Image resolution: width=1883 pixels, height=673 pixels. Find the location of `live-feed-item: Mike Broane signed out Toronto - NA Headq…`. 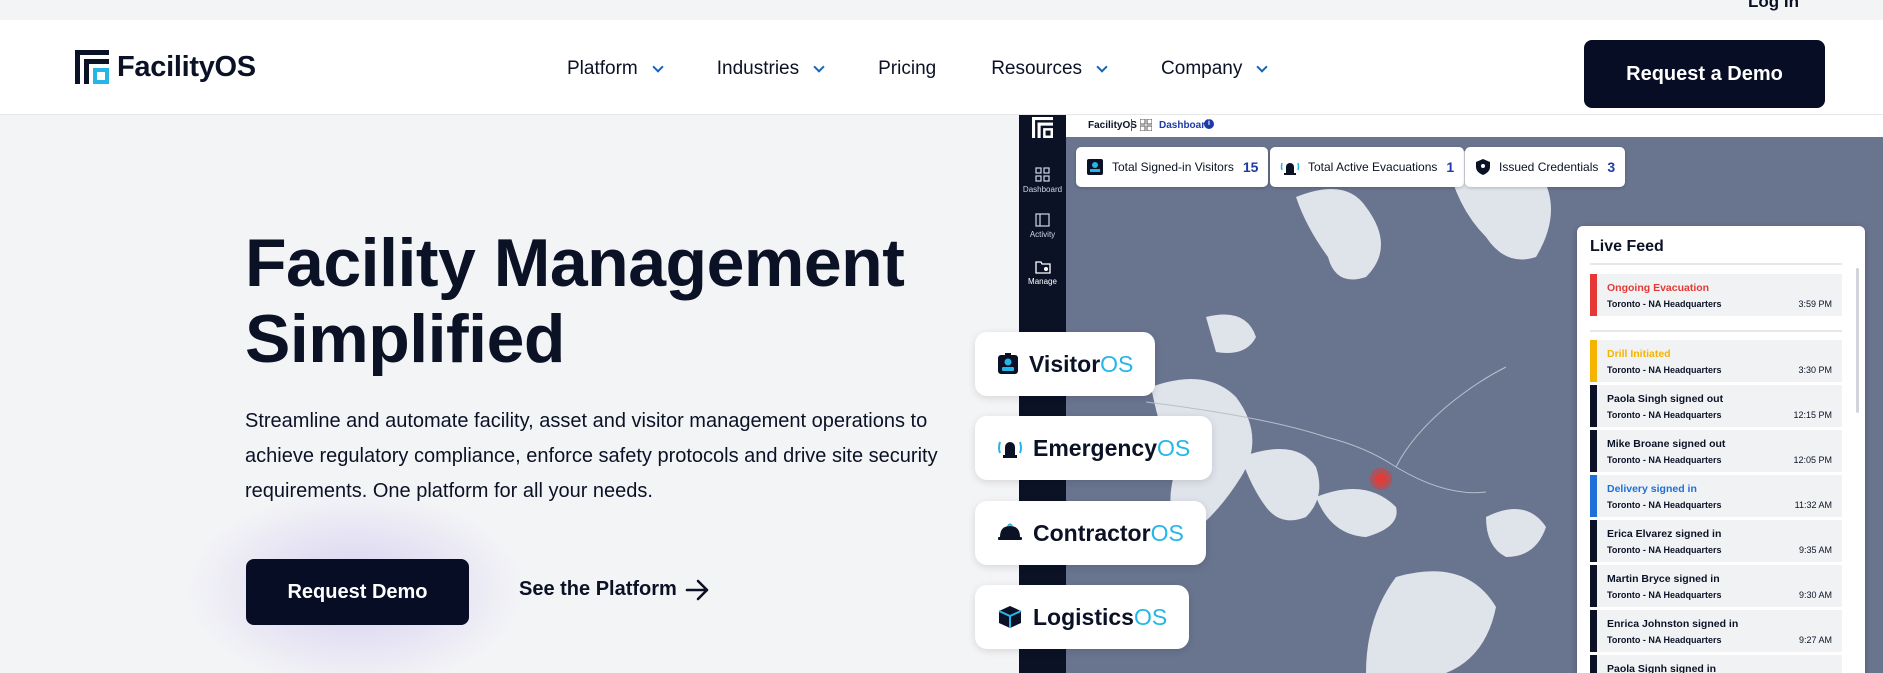

live-feed-item: Mike Broane signed out Toronto - NA Headq… is located at coordinates (1716, 451).